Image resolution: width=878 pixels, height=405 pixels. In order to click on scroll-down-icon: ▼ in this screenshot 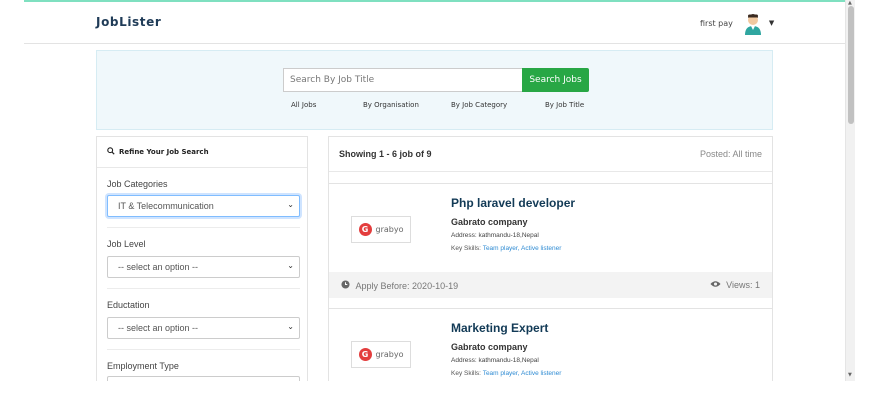, I will do `click(850, 375)`.